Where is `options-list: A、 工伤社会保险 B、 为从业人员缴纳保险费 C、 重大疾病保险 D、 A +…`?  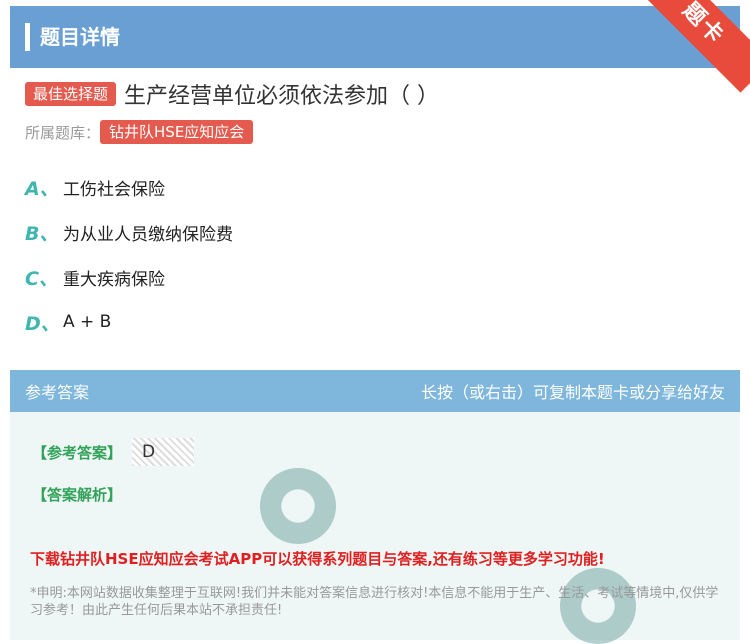 options-list: A、 工伤社会保险 B、 为从业人员缴纳保险费 C、 重大疾病保险 D、 A +… is located at coordinates (129, 262).